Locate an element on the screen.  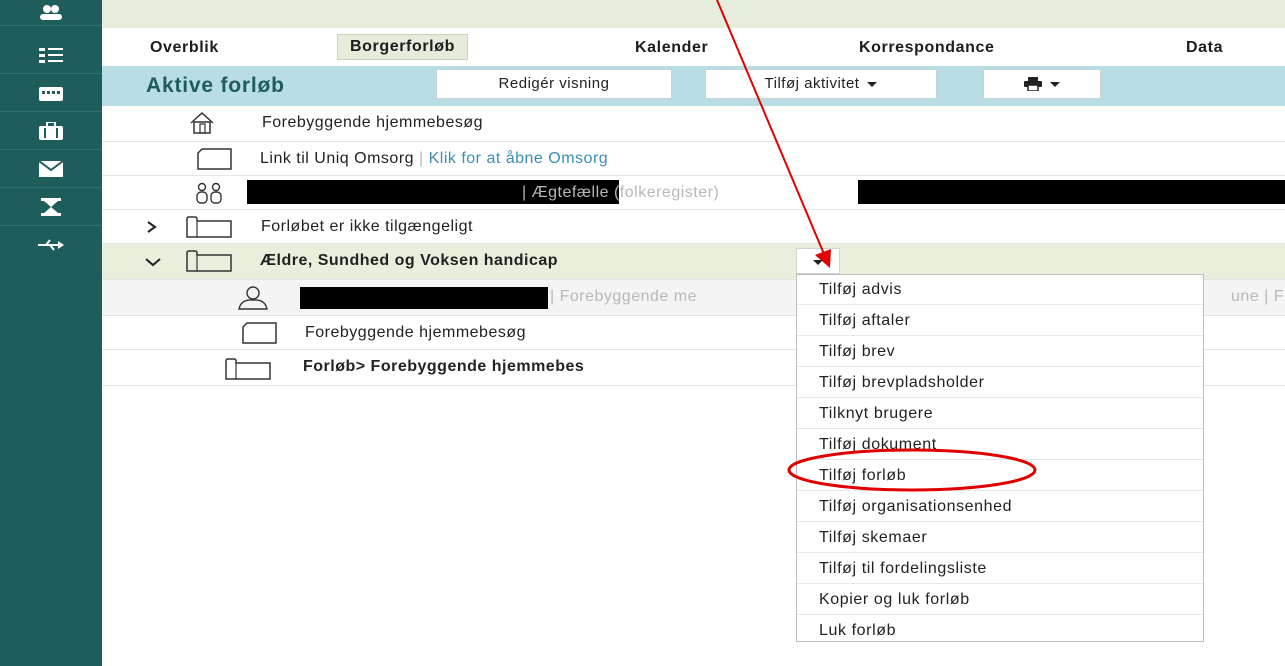
page-title: Aktive forløb is located at coordinates (215, 85).